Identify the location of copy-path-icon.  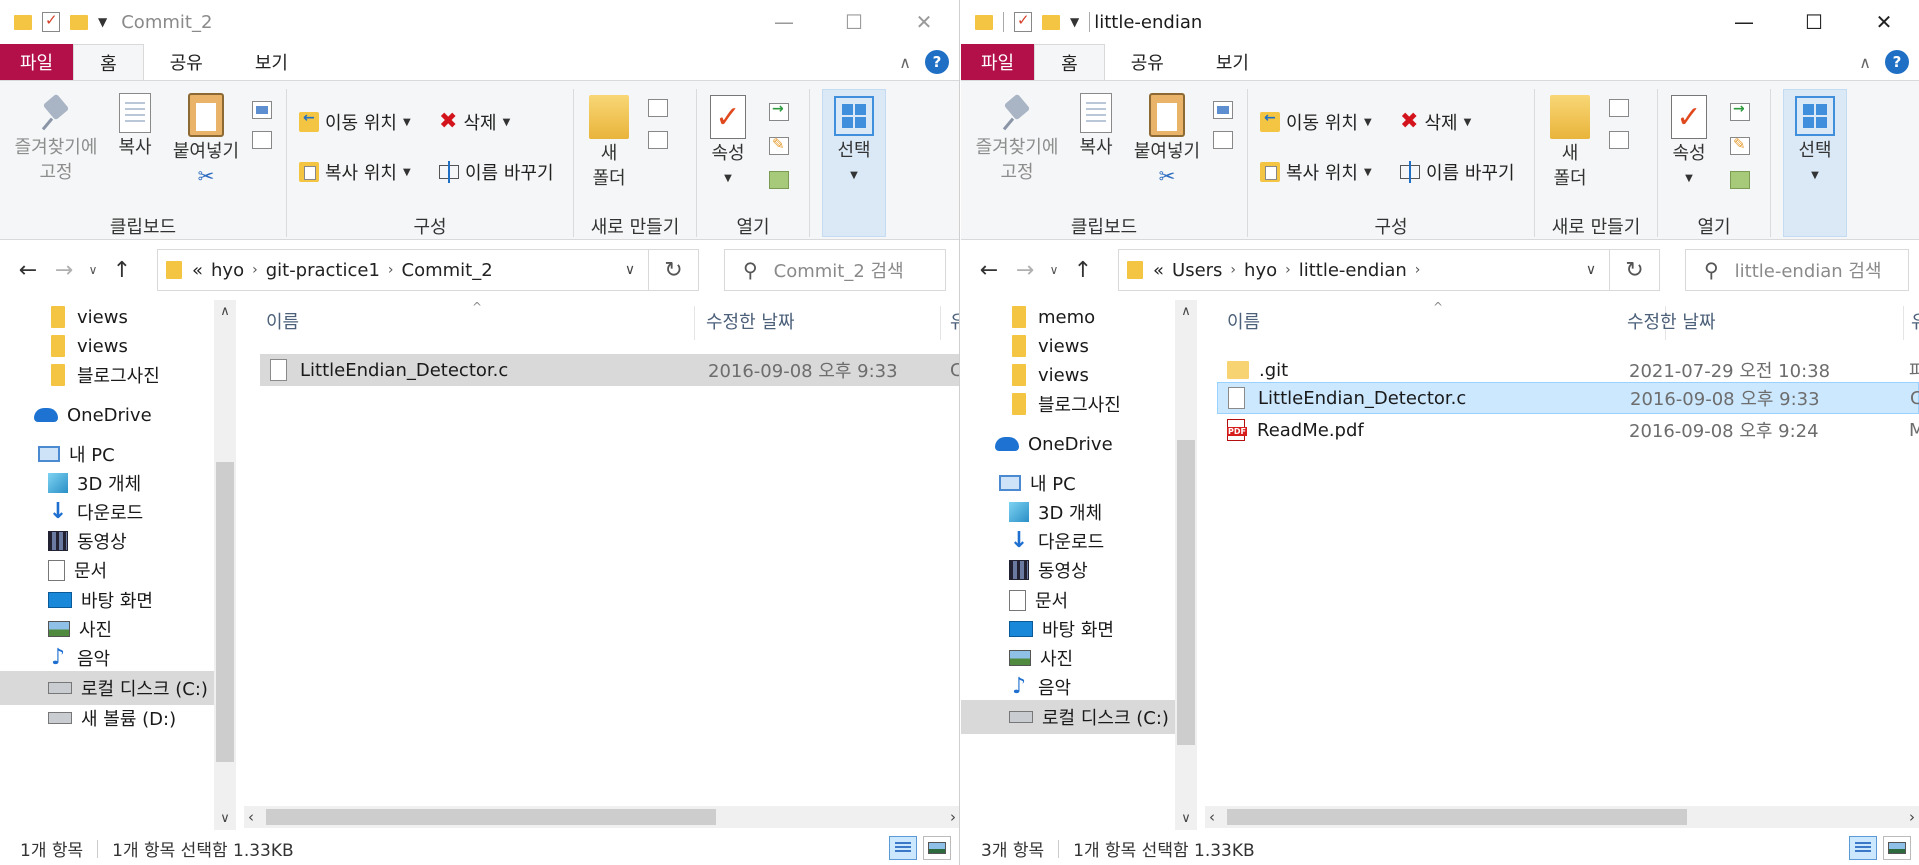
(262, 110).